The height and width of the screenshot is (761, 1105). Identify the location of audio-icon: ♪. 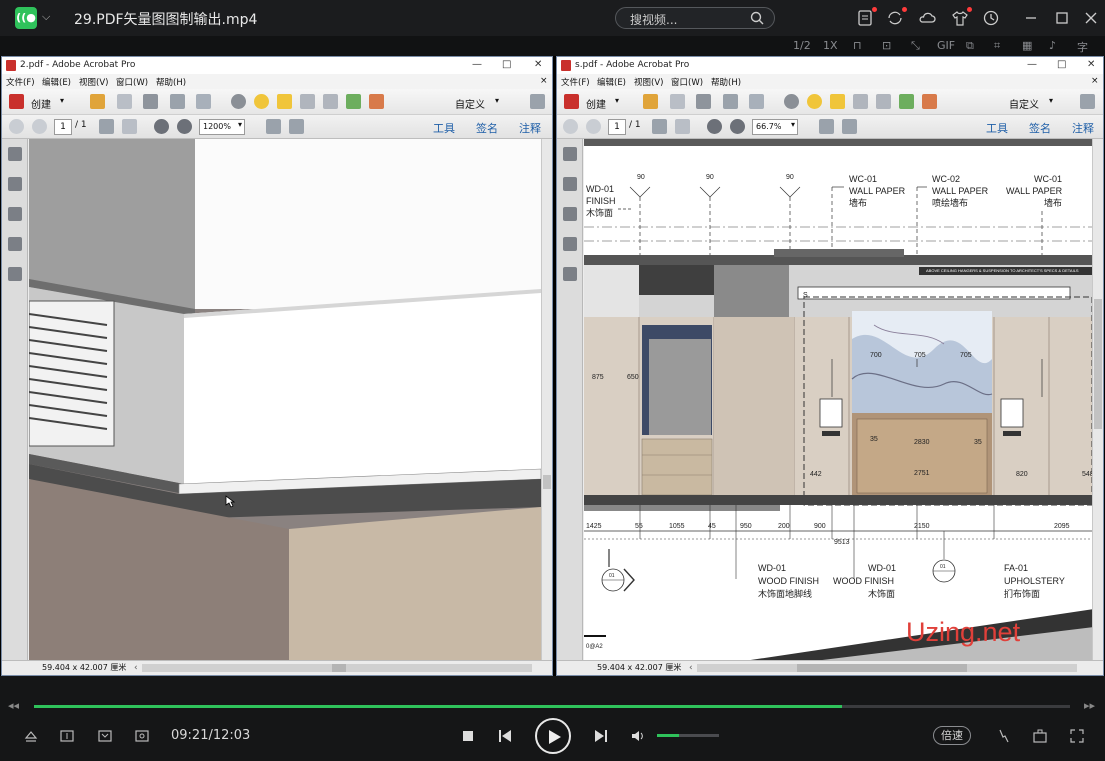
(1052, 45).